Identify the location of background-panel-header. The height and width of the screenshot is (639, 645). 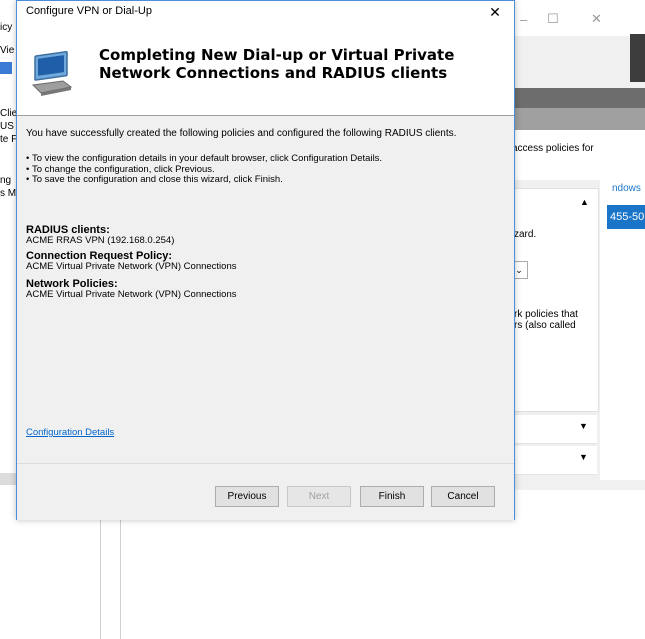
(577, 98).